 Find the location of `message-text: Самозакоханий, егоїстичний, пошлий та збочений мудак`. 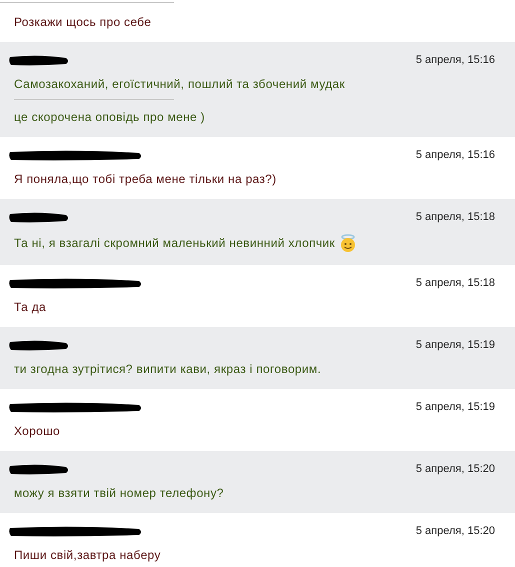

message-text: Самозакоханий, егоїстичний, пошлий та збочений мудак is located at coordinates (179, 84).